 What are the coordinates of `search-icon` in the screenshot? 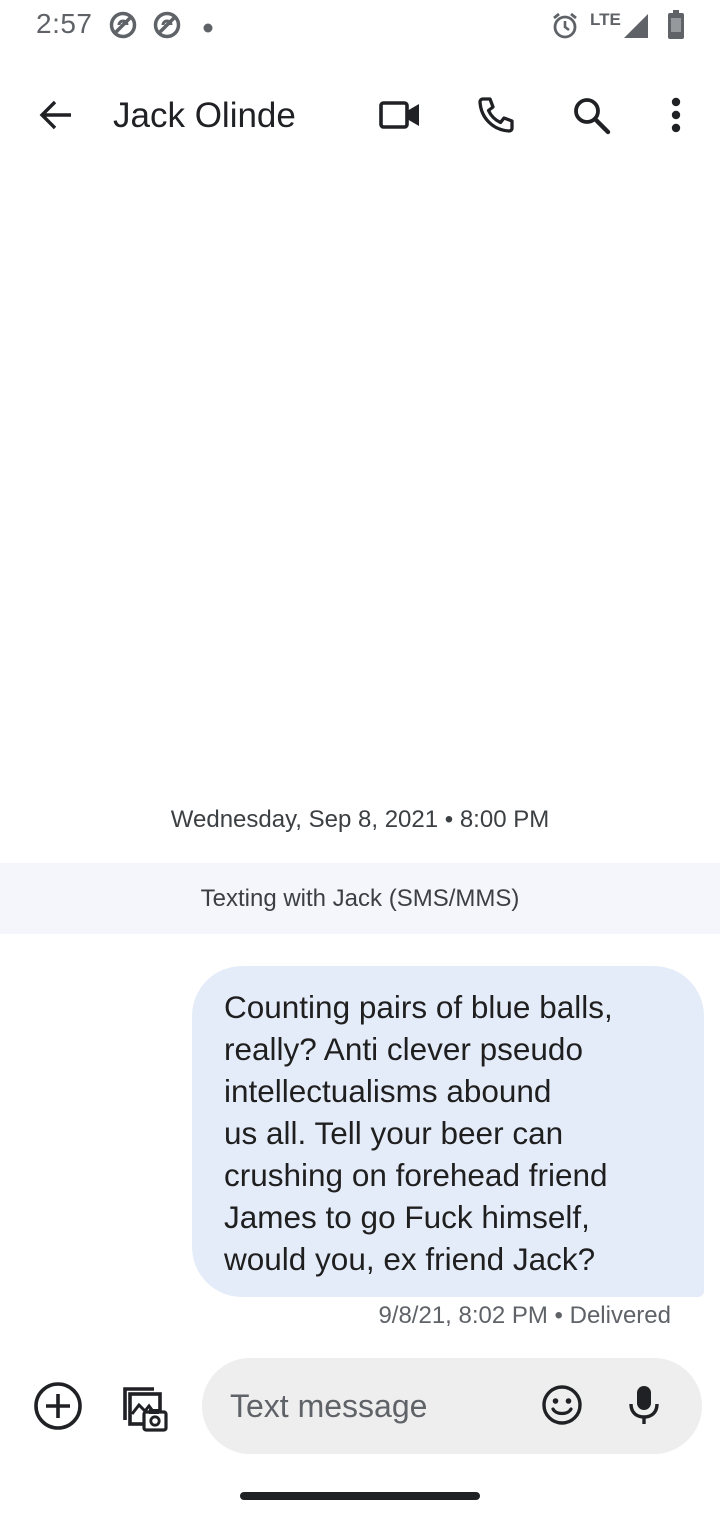 It's located at (591, 117).